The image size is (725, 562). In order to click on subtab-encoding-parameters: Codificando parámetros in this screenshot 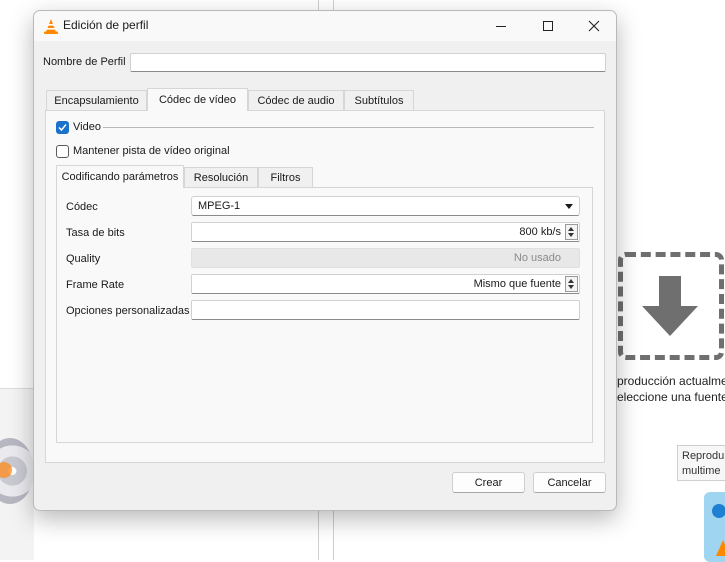, I will do `click(120, 176)`.